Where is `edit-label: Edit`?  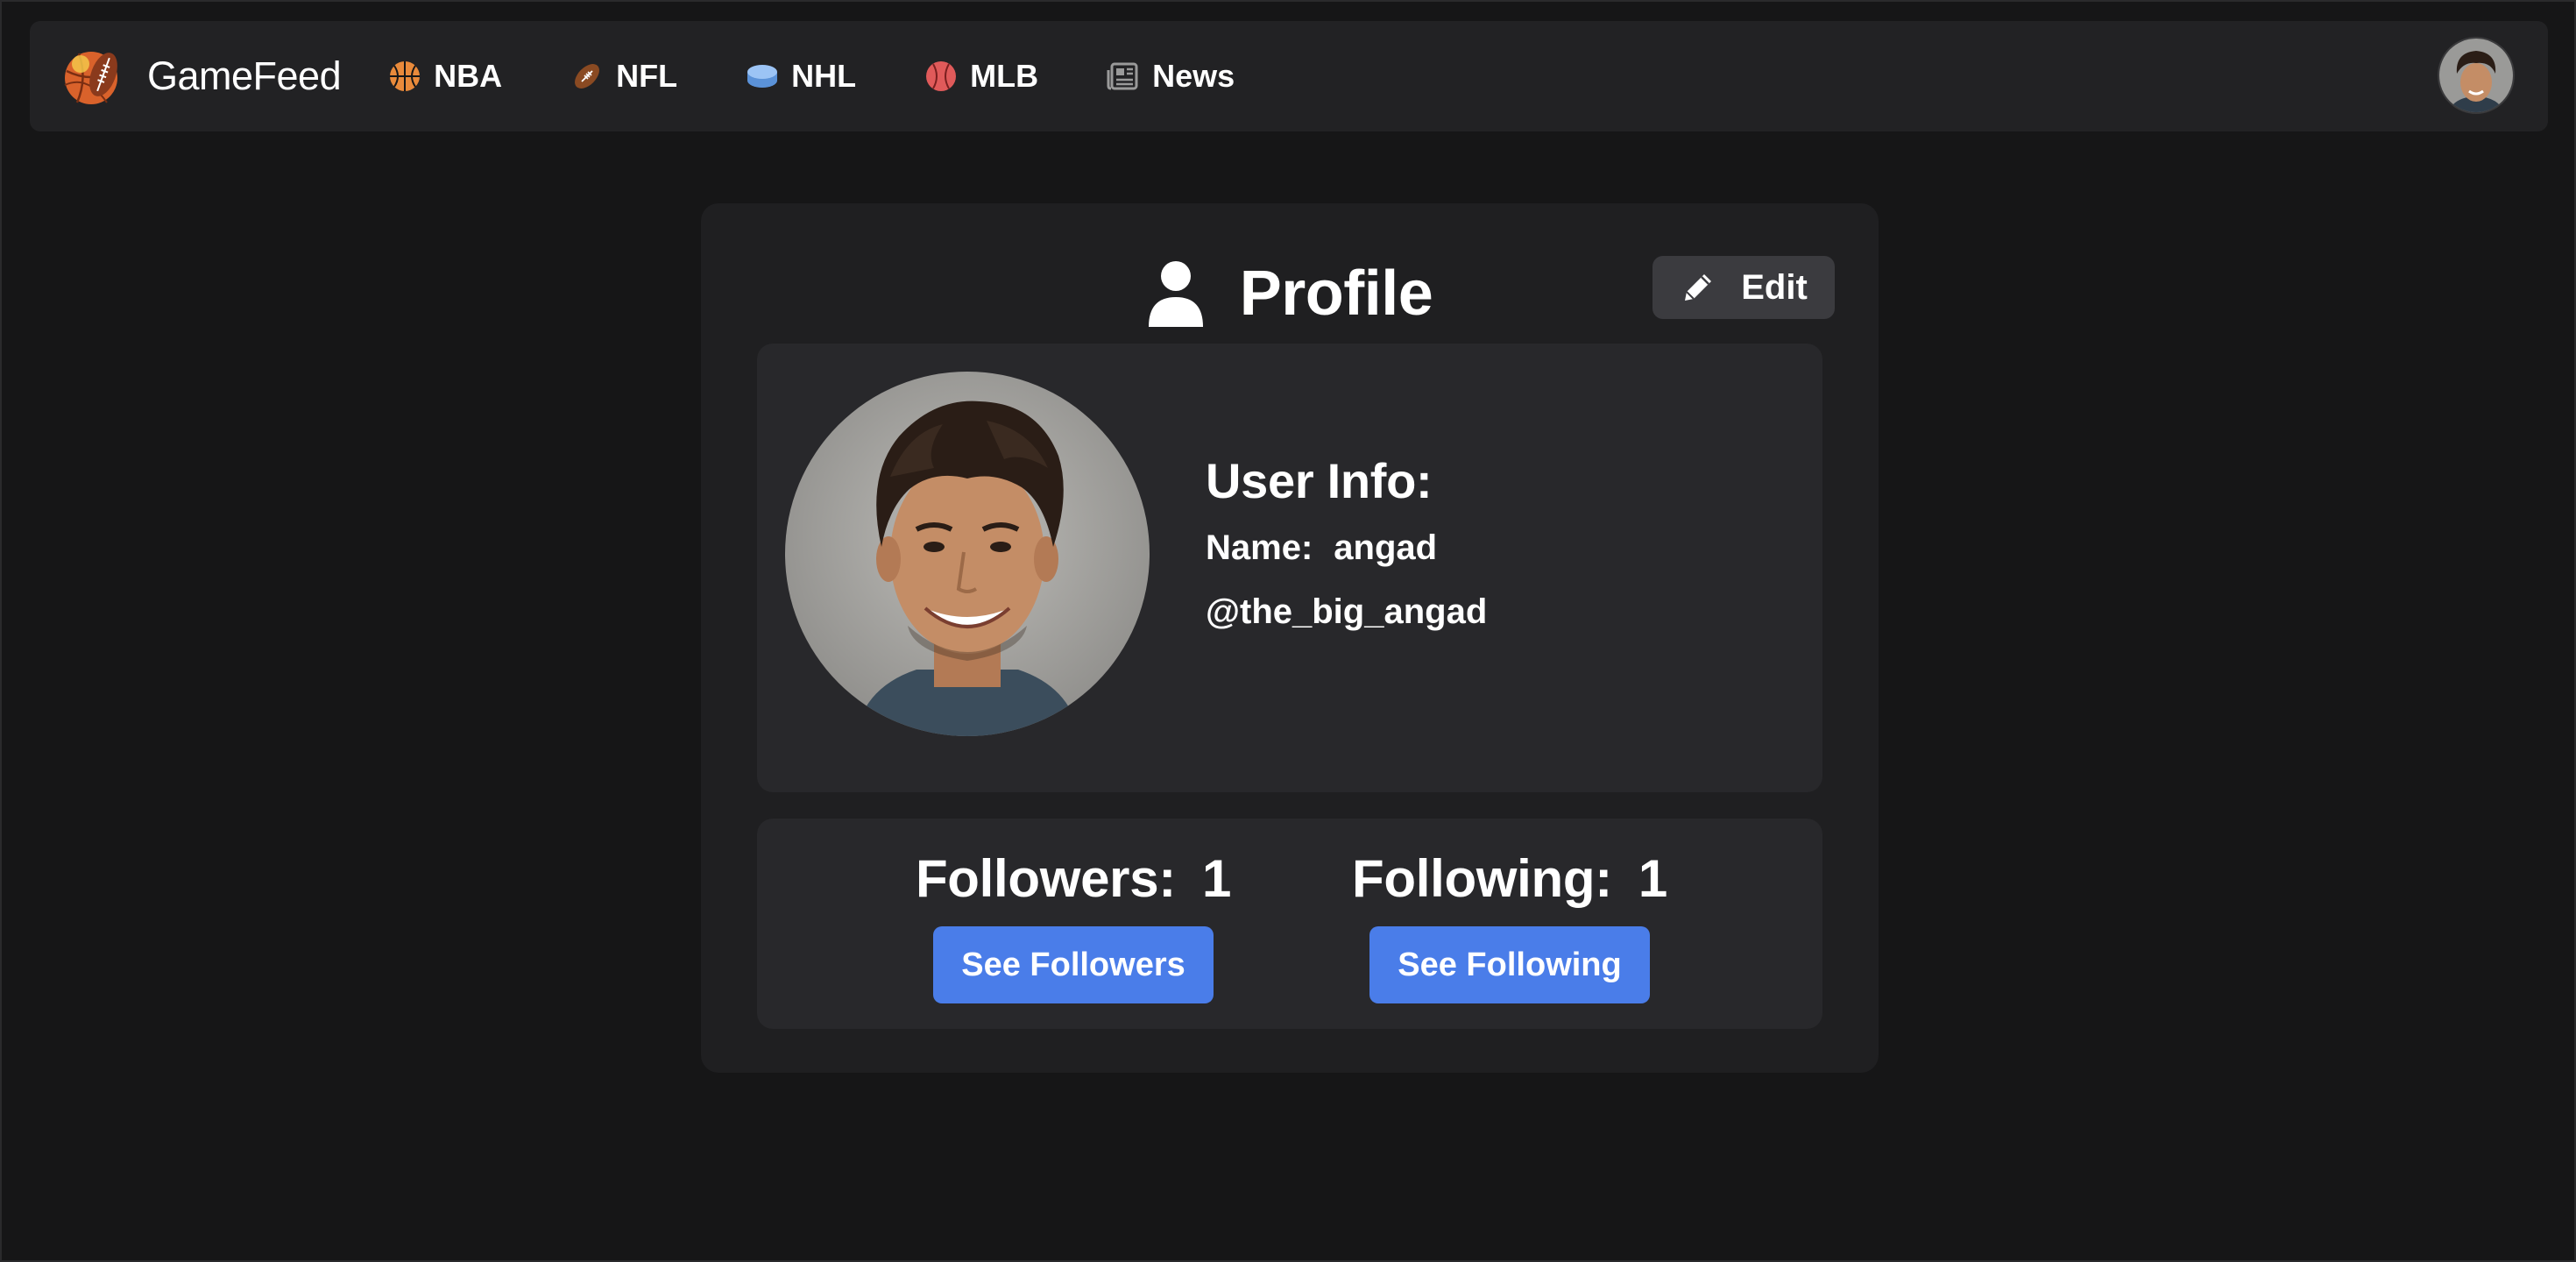
edit-label: Edit is located at coordinates (1774, 287).